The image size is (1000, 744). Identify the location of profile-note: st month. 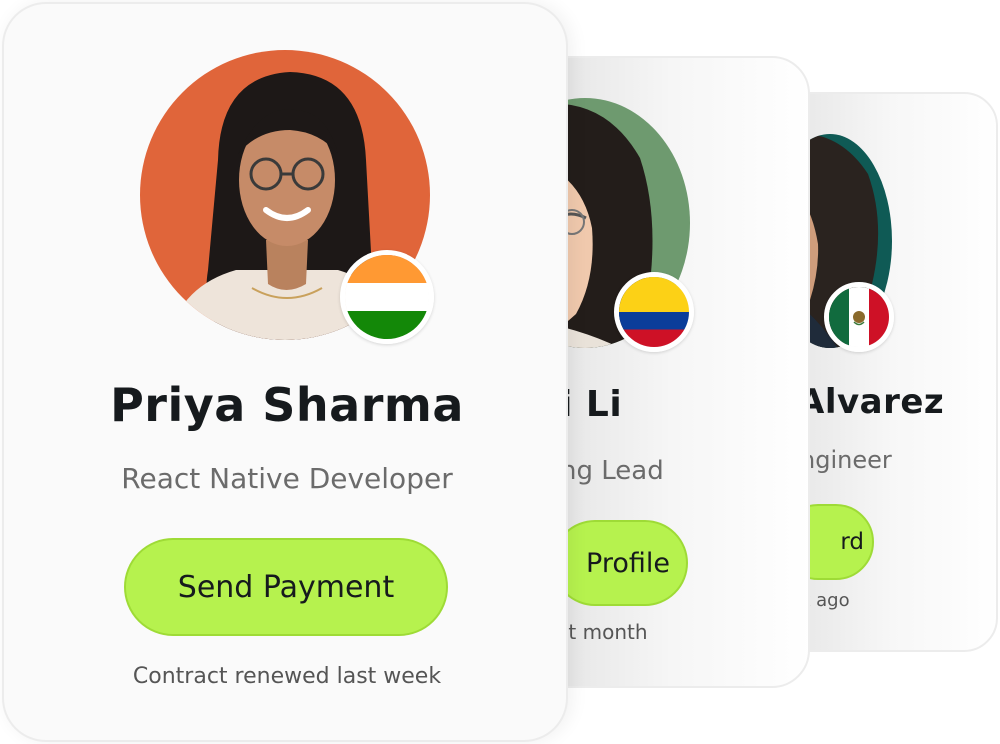
(603, 632).